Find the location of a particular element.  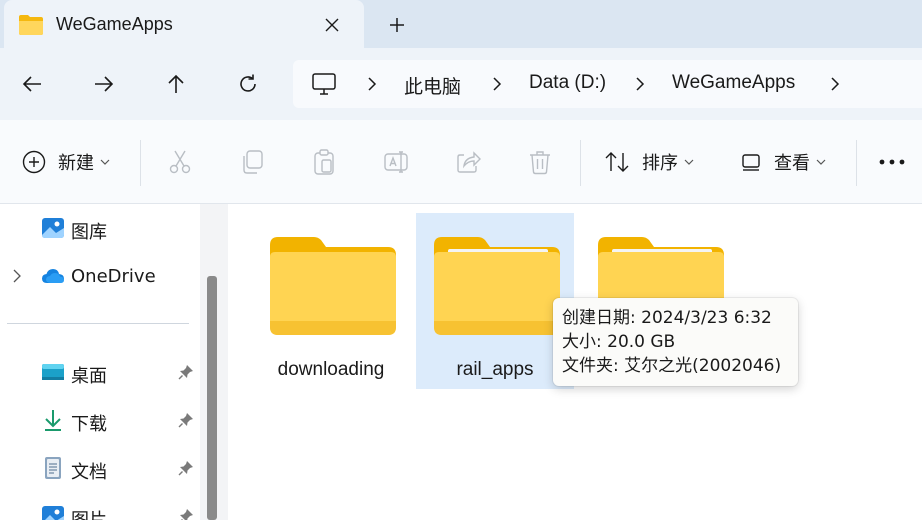

new-button: 新建 is located at coordinates (66, 162).